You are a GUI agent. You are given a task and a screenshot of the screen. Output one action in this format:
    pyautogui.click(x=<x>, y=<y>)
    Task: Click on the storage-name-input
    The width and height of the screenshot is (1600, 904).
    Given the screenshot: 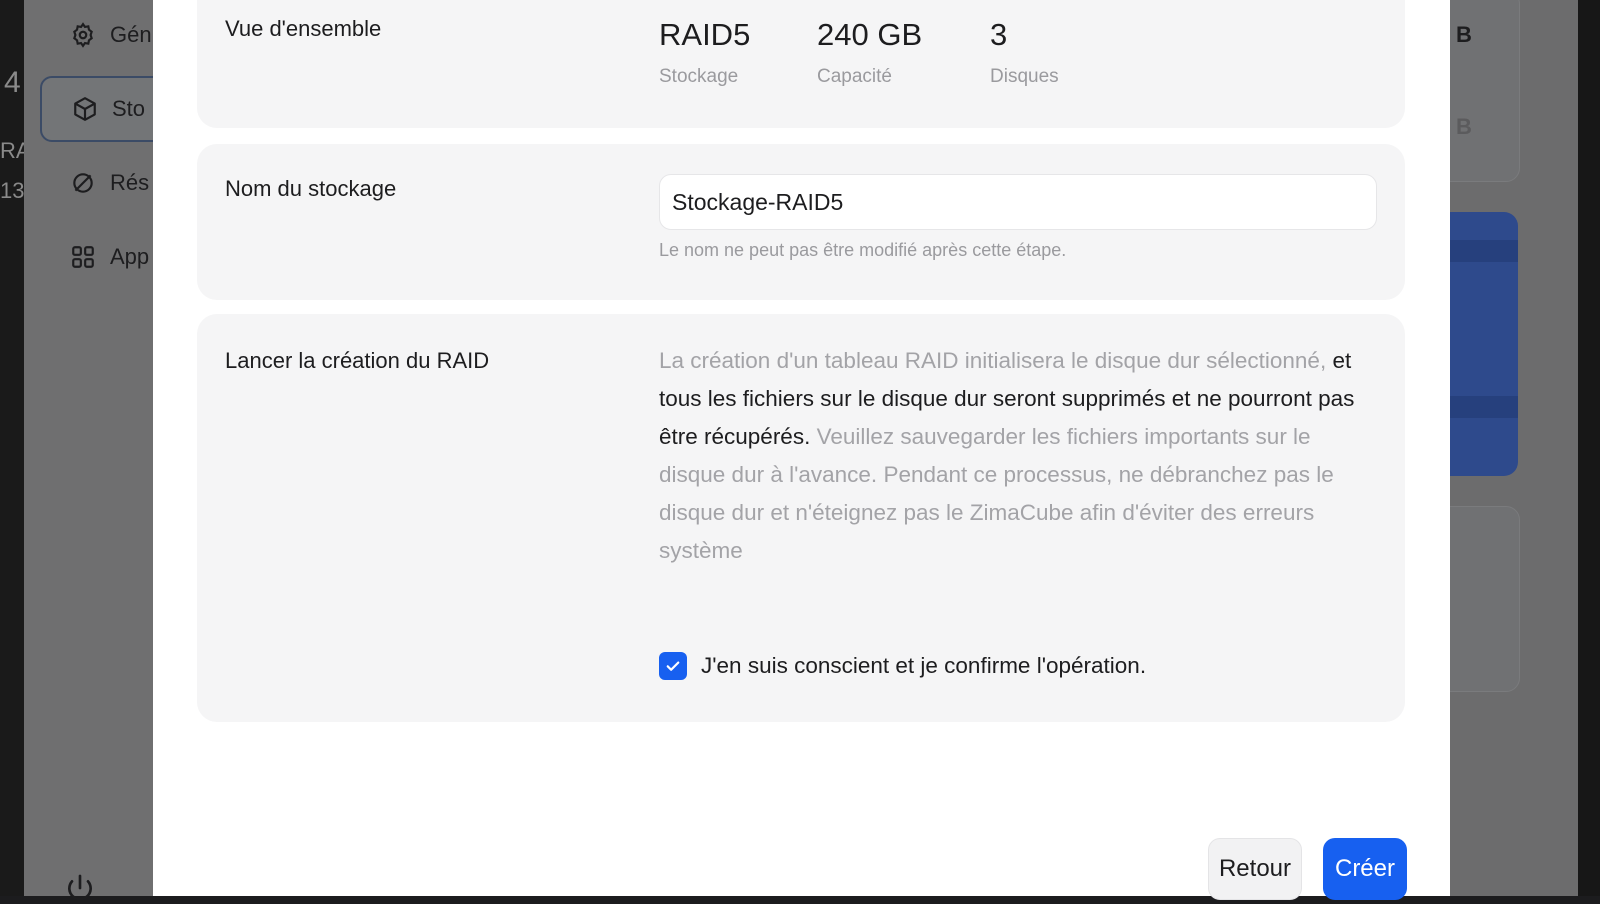 What is the action you would take?
    pyautogui.click(x=1018, y=202)
    